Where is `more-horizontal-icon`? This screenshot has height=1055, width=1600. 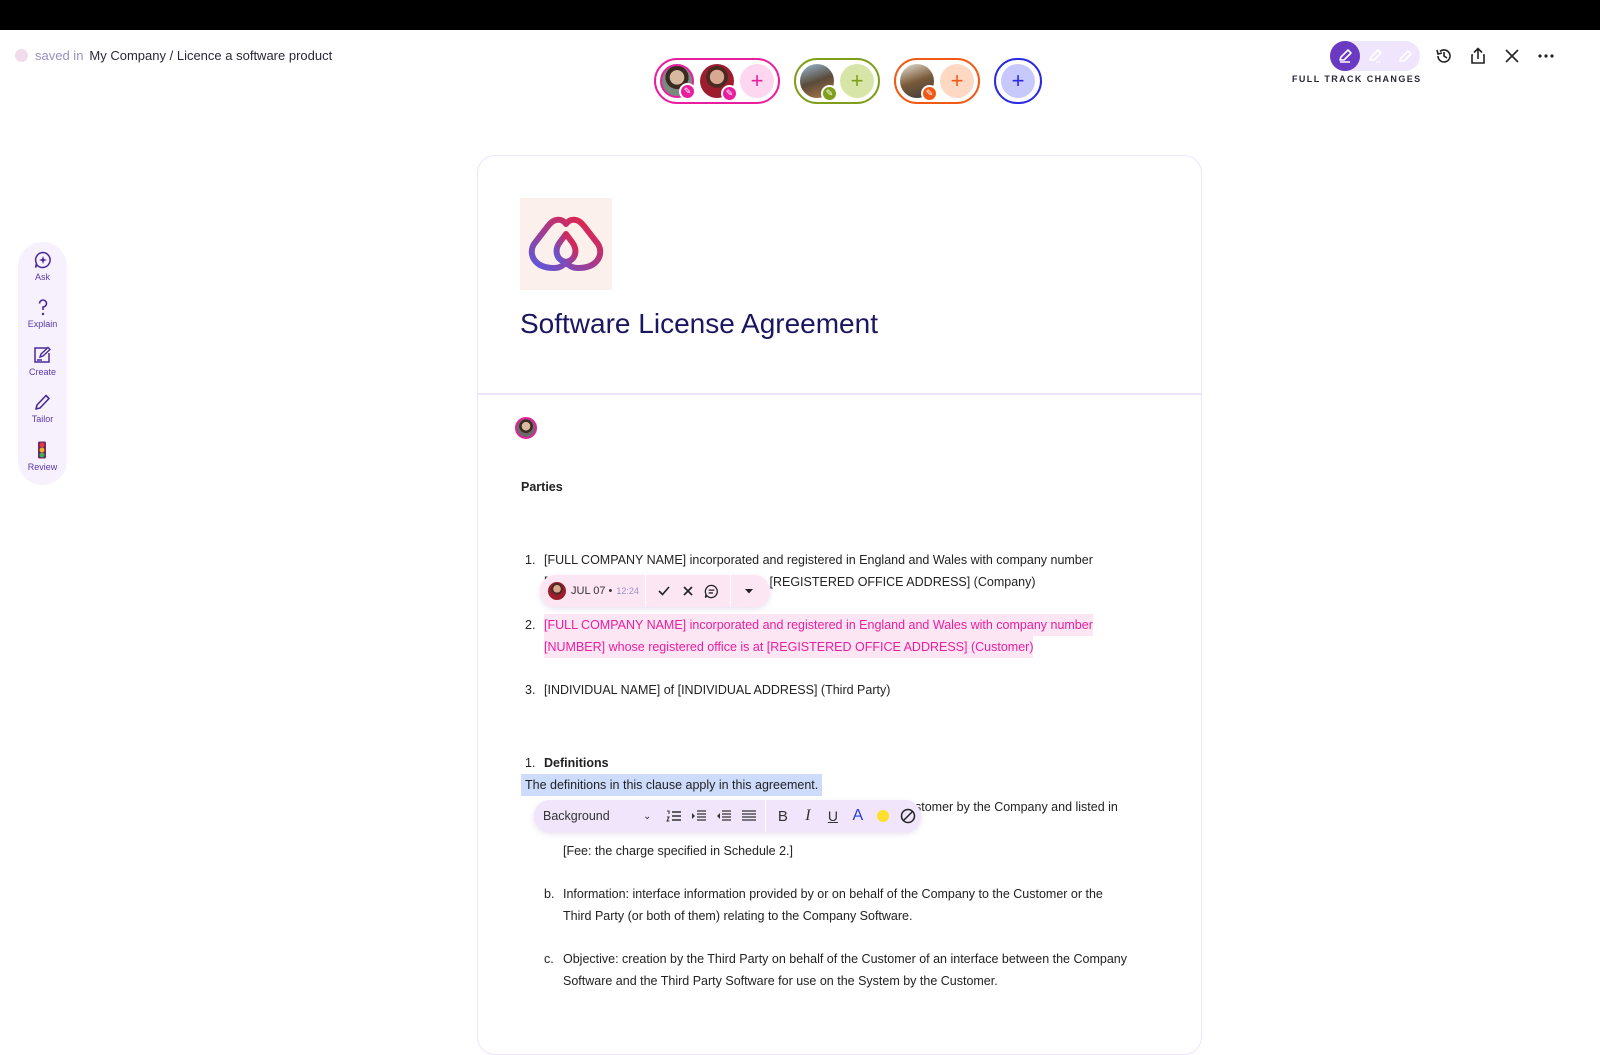
more-horizontal-icon is located at coordinates (1546, 56).